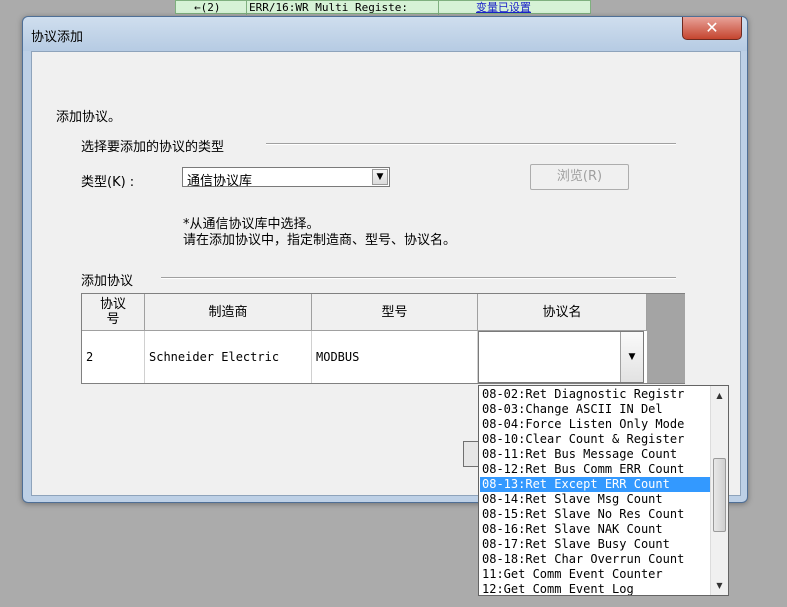 The image size is (787, 607). What do you see at coordinates (228, 312) in the screenshot?
I see `column-header-maker: 制造商` at bounding box center [228, 312].